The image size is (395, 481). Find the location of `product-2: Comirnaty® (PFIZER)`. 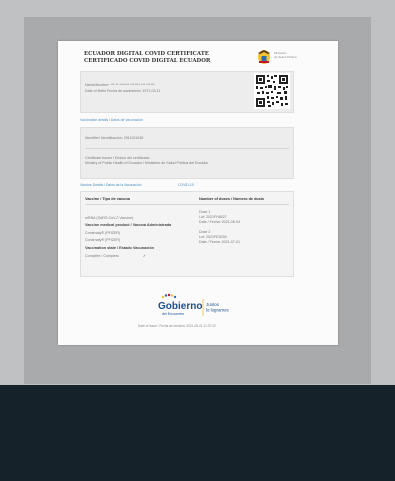

product-2: Comirnaty® (PFIZER) is located at coordinates (103, 240).